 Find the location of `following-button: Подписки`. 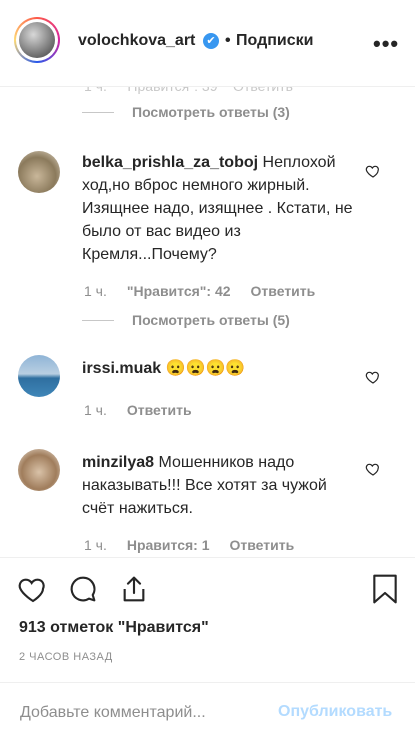

following-button: Подписки is located at coordinates (274, 41).